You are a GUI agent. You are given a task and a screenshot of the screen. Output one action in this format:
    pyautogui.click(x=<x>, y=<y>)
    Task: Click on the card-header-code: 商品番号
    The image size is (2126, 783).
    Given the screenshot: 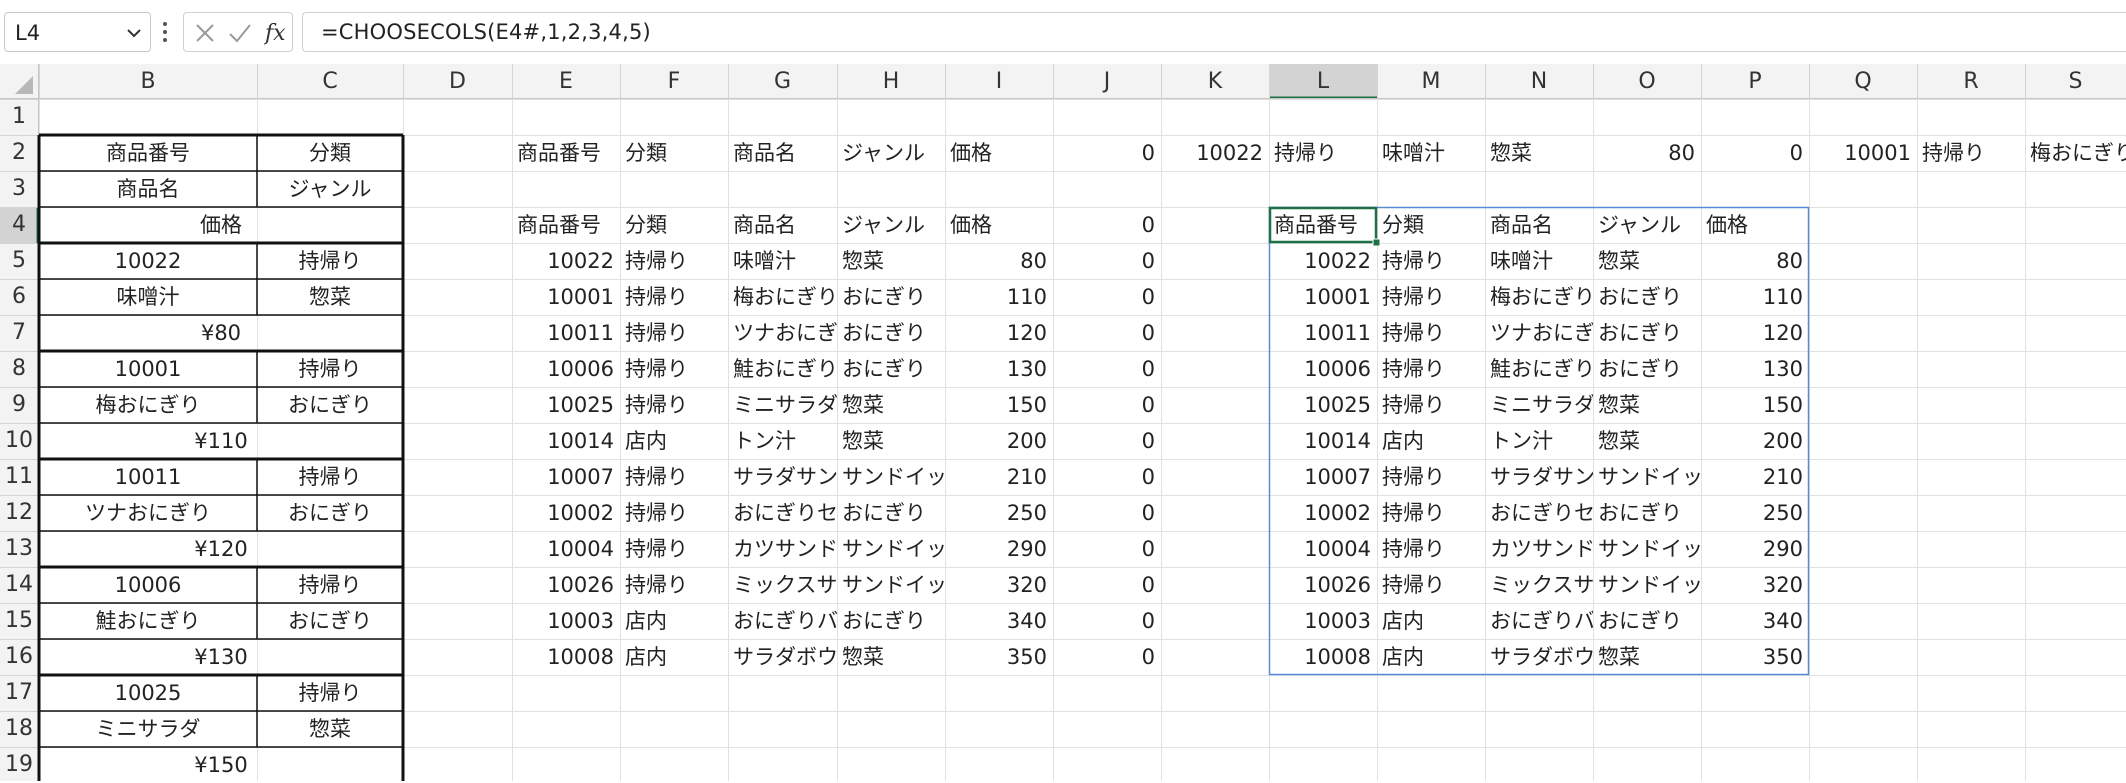 What is the action you would take?
    pyautogui.click(x=148, y=153)
    